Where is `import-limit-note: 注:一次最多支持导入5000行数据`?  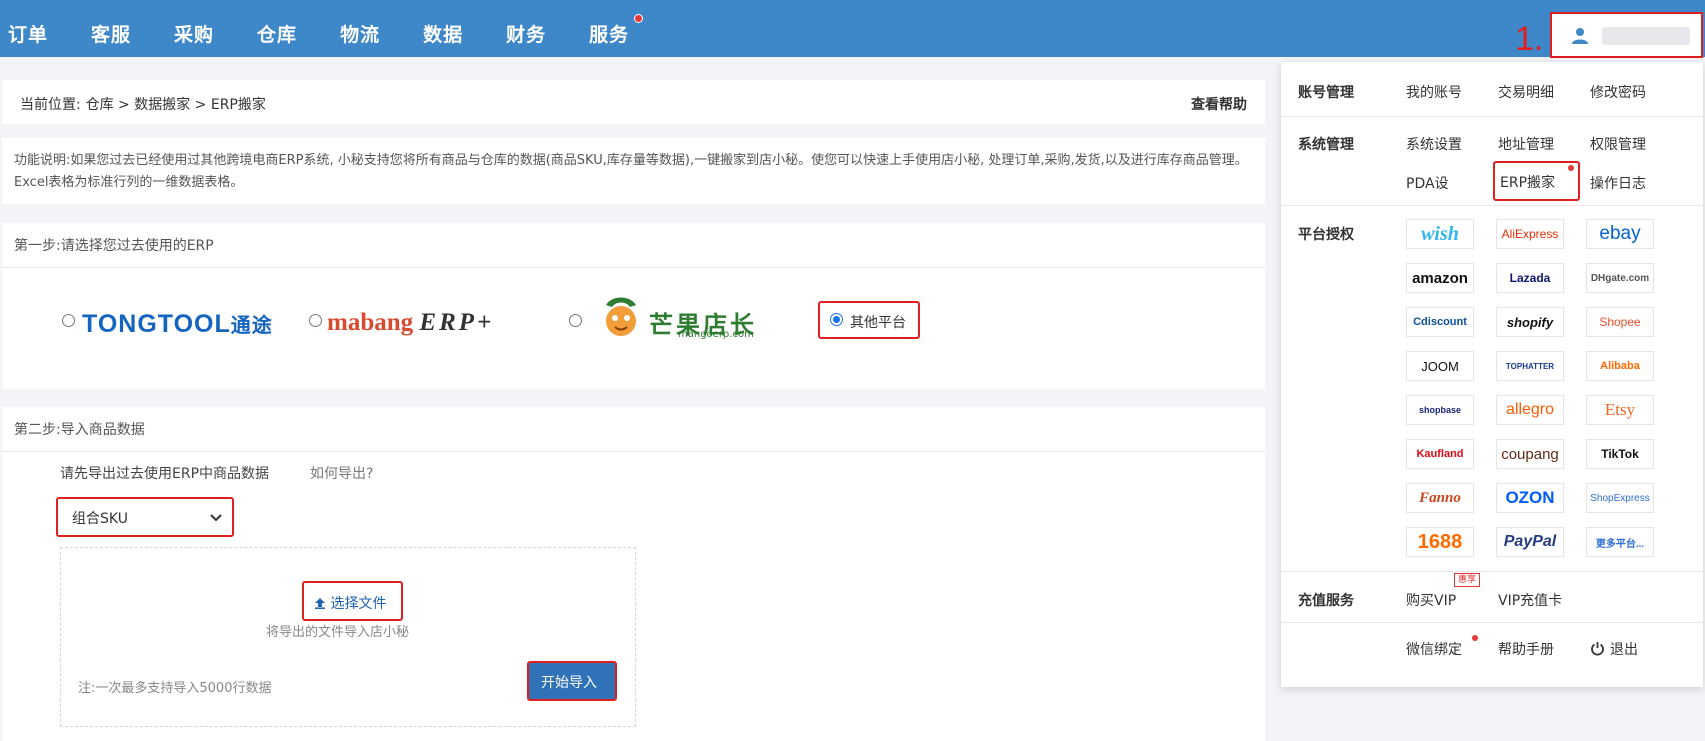
import-limit-note: 注:一次最多支持导入5000行数据 is located at coordinates (175, 688).